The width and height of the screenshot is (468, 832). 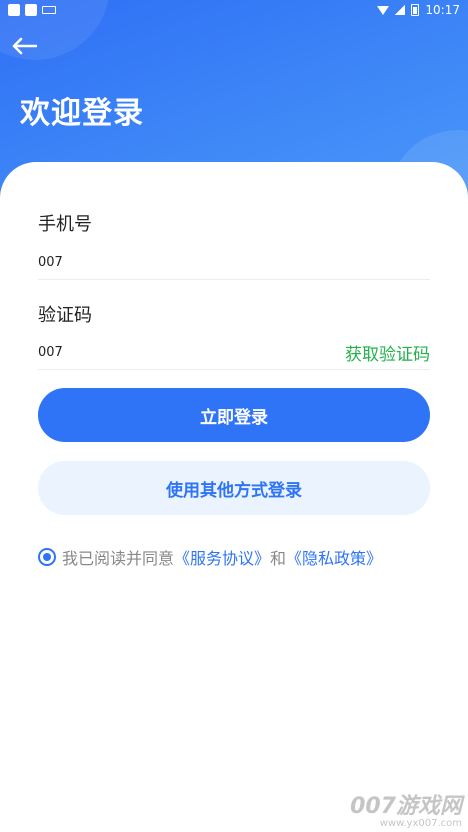 What do you see at coordinates (82, 113) in the screenshot?
I see `page-title: 欢迎登录` at bounding box center [82, 113].